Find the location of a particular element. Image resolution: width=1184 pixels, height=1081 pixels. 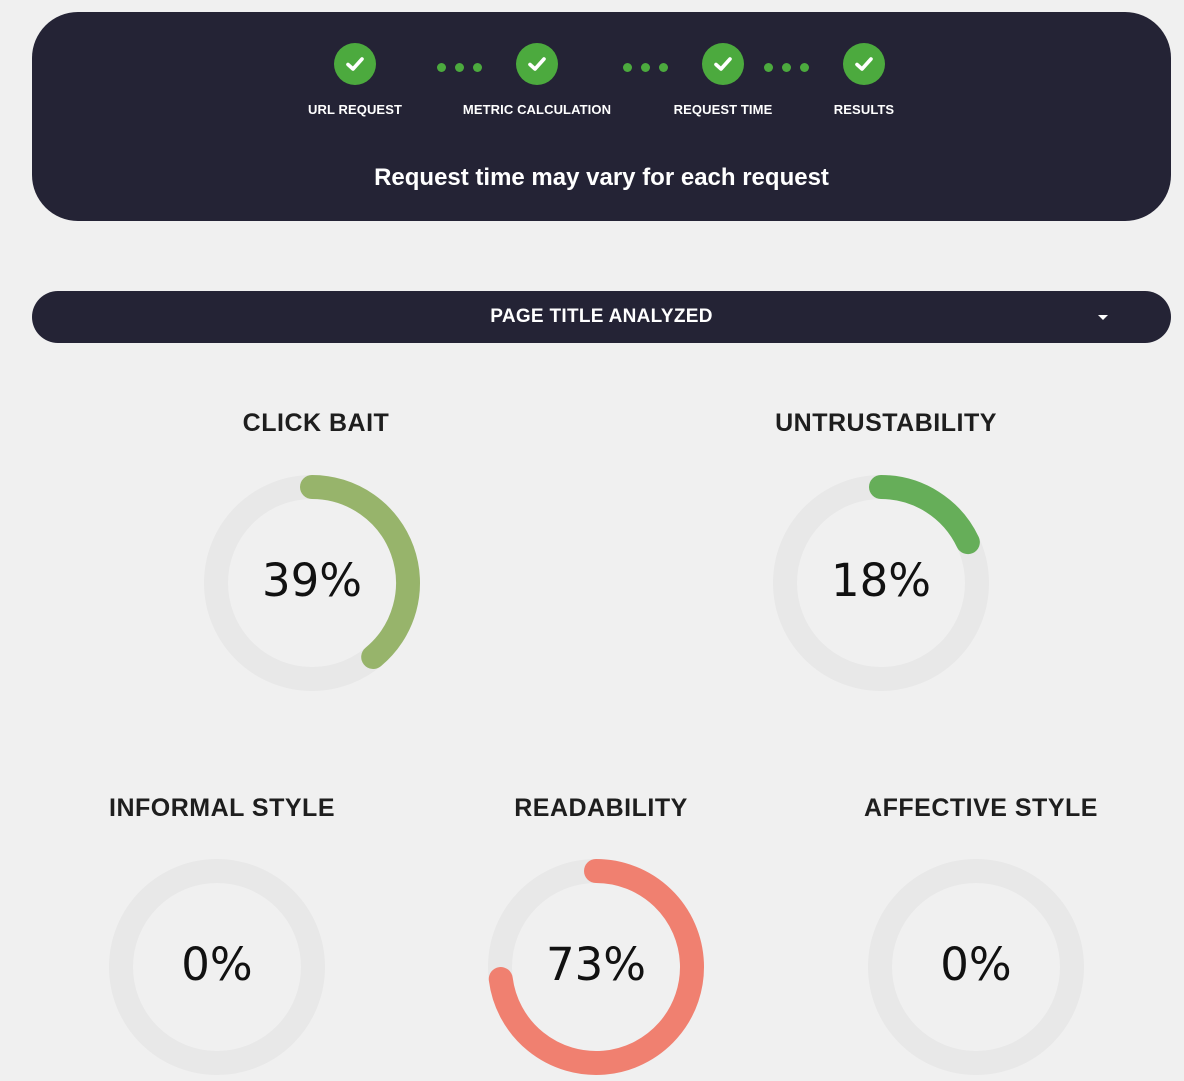

step-label-url-request: URL REQUEST is located at coordinates (355, 109).